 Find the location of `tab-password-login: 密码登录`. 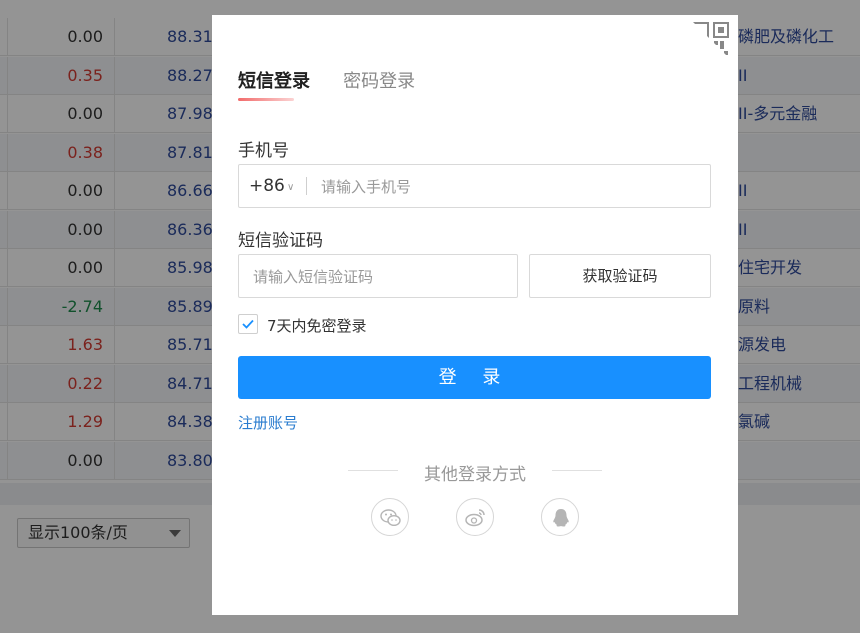

tab-password-login: 密码登录 is located at coordinates (379, 84).